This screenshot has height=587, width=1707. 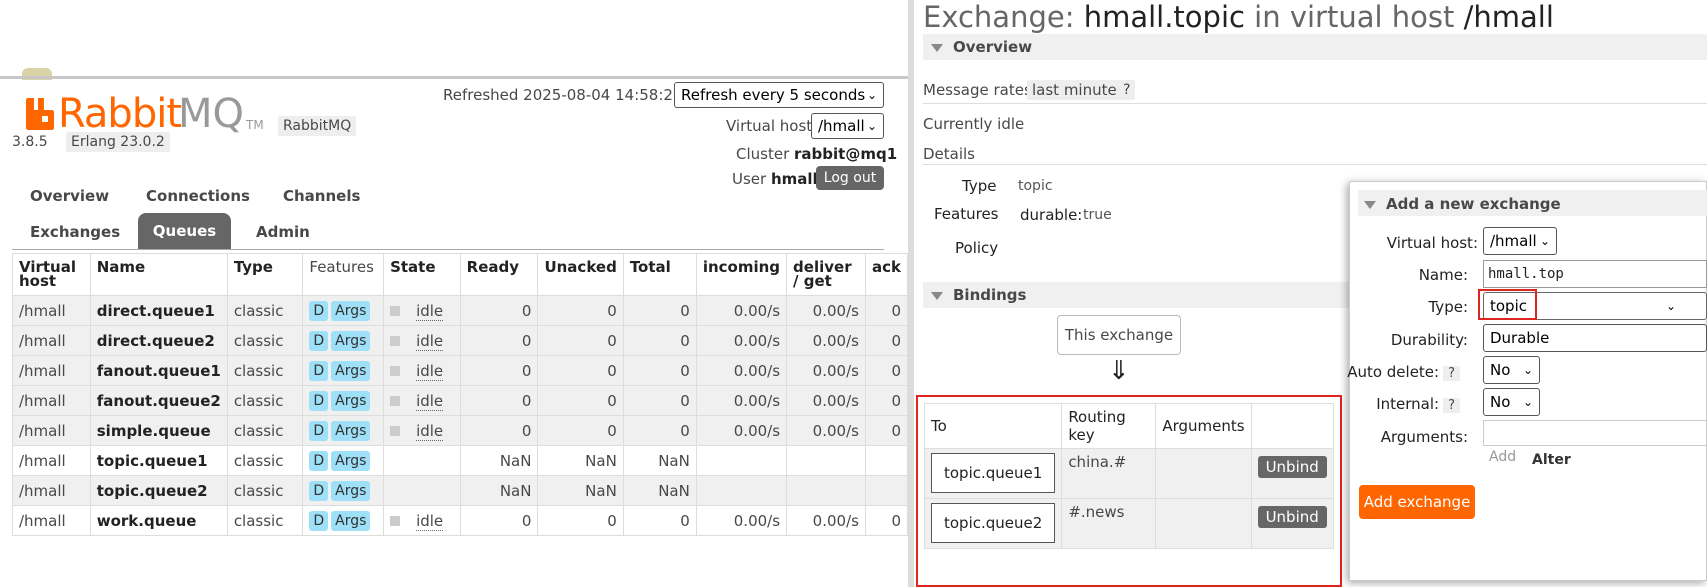 I want to click on title-prefix: Exchange:, so click(x=1003, y=17).